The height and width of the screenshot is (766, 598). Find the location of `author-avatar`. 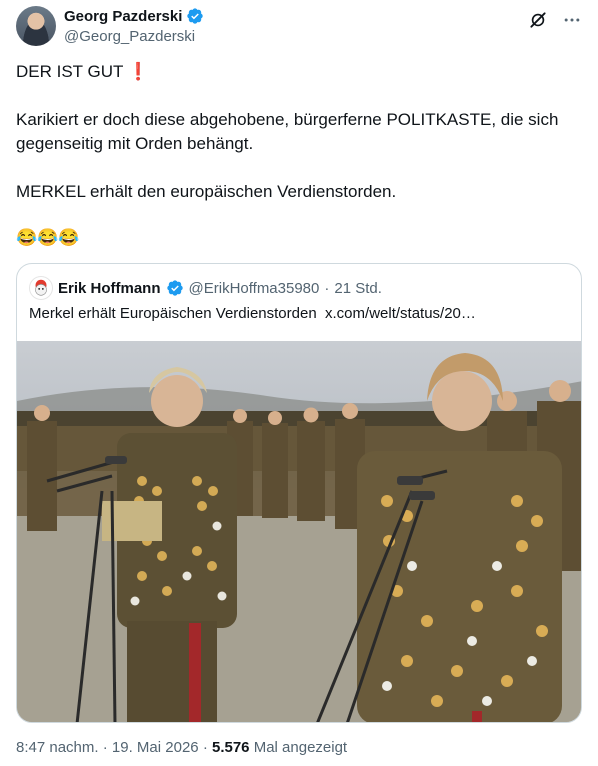

author-avatar is located at coordinates (36, 26).